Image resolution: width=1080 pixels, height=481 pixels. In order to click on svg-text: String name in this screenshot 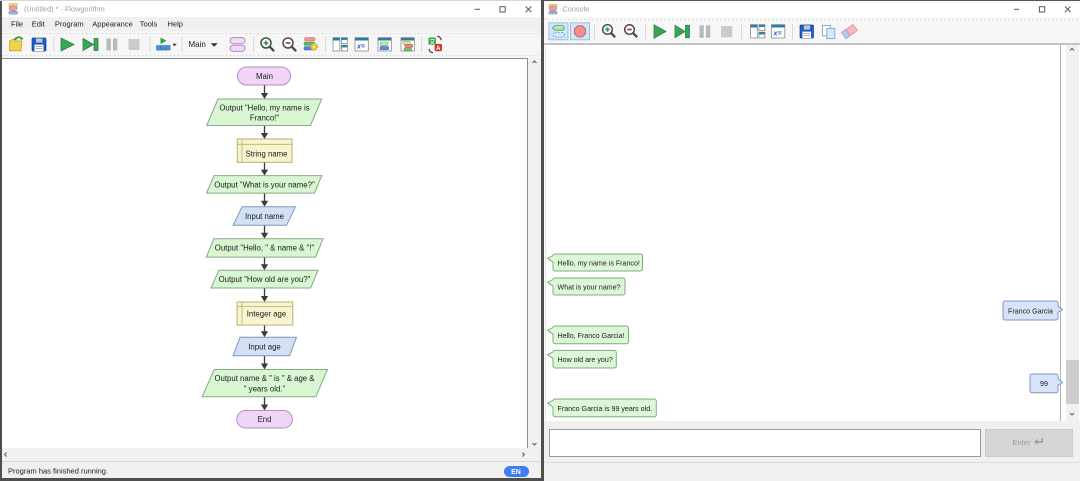, I will do `click(266, 153)`.